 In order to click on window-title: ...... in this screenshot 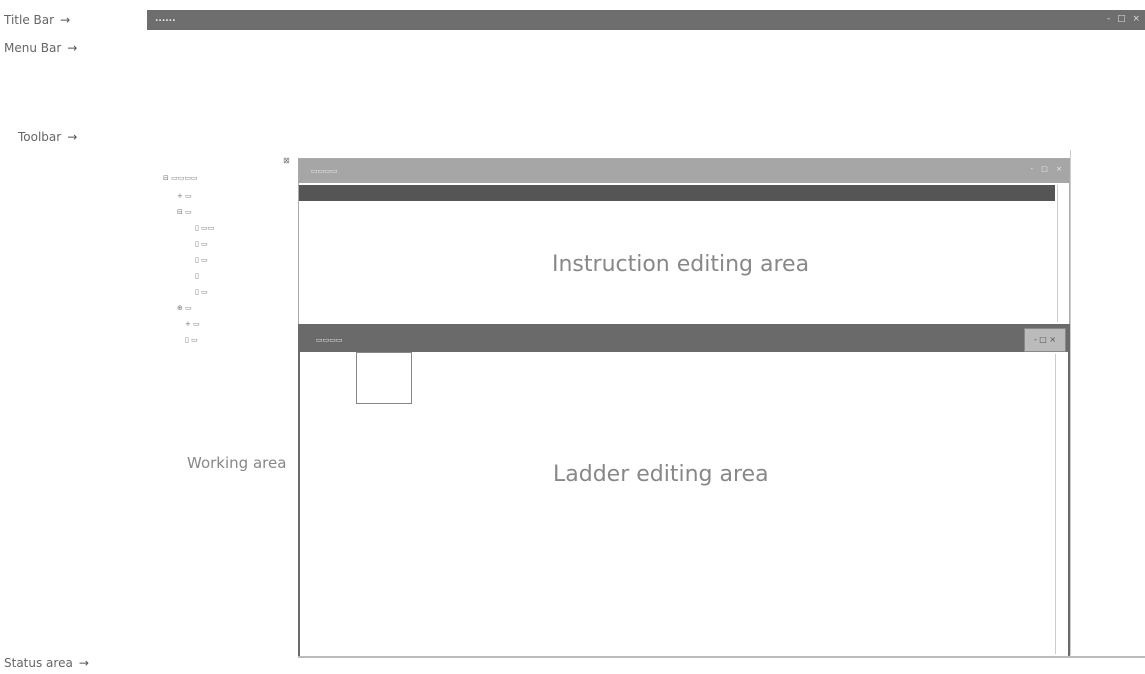, I will do `click(165, 19)`.